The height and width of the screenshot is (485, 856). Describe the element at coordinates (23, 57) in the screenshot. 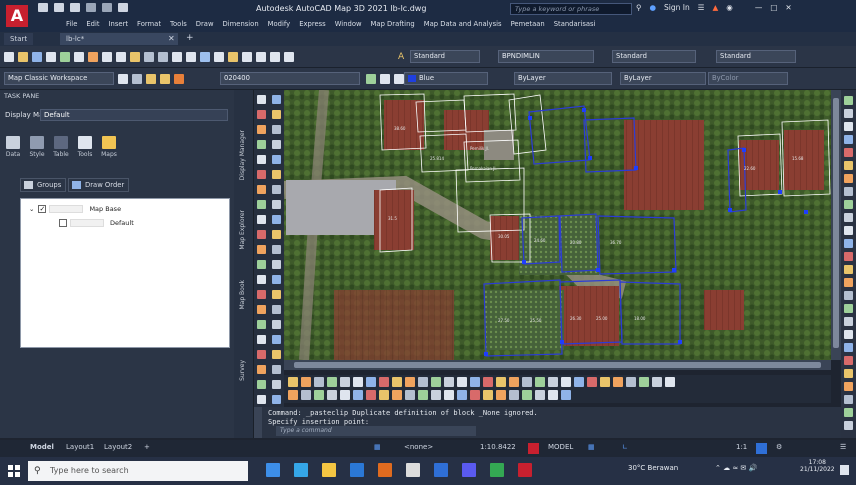

I see `open-file-icon` at that location.